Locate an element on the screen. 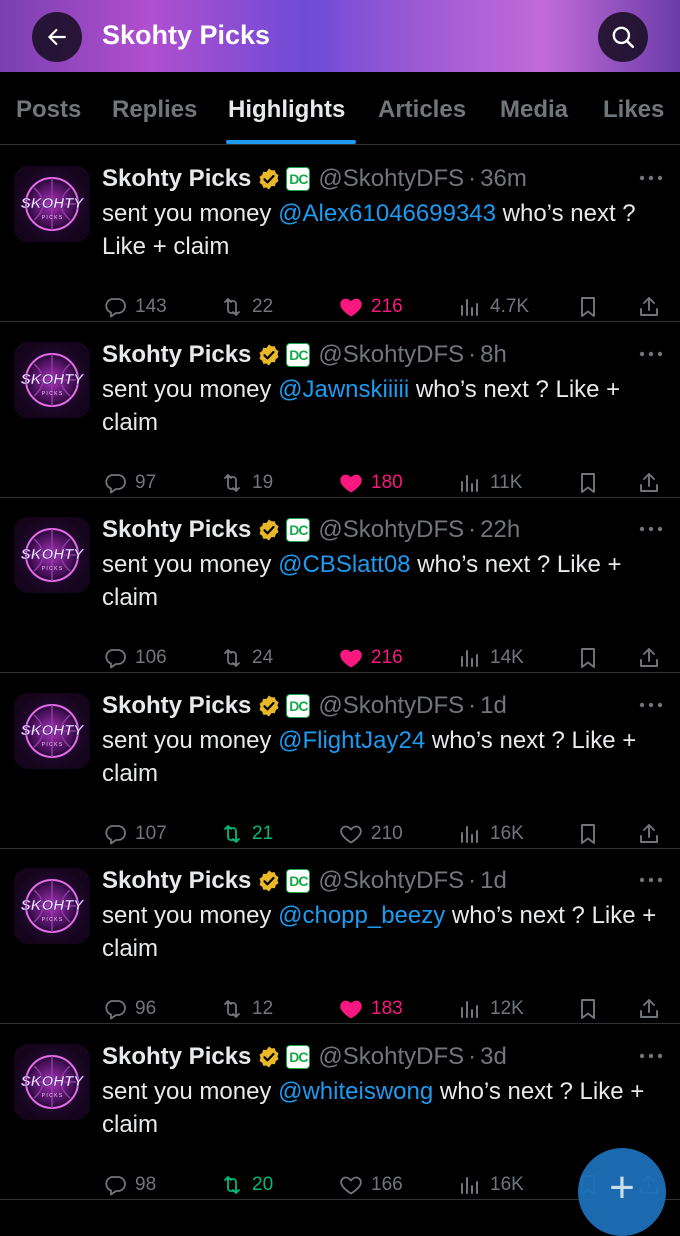 Image resolution: width=680 pixels, height=1236 pixels. reply-button: 107 is located at coordinates (135, 834).